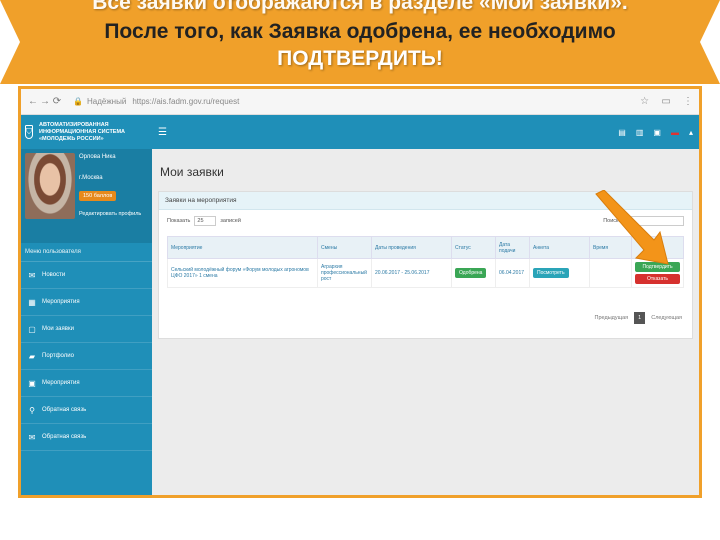 This screenshot has height=540, width=720. Describe the element at coordinates (110, 214) in the screenshot. I see `edit-profile-link: Редактировать профиль` at that location.